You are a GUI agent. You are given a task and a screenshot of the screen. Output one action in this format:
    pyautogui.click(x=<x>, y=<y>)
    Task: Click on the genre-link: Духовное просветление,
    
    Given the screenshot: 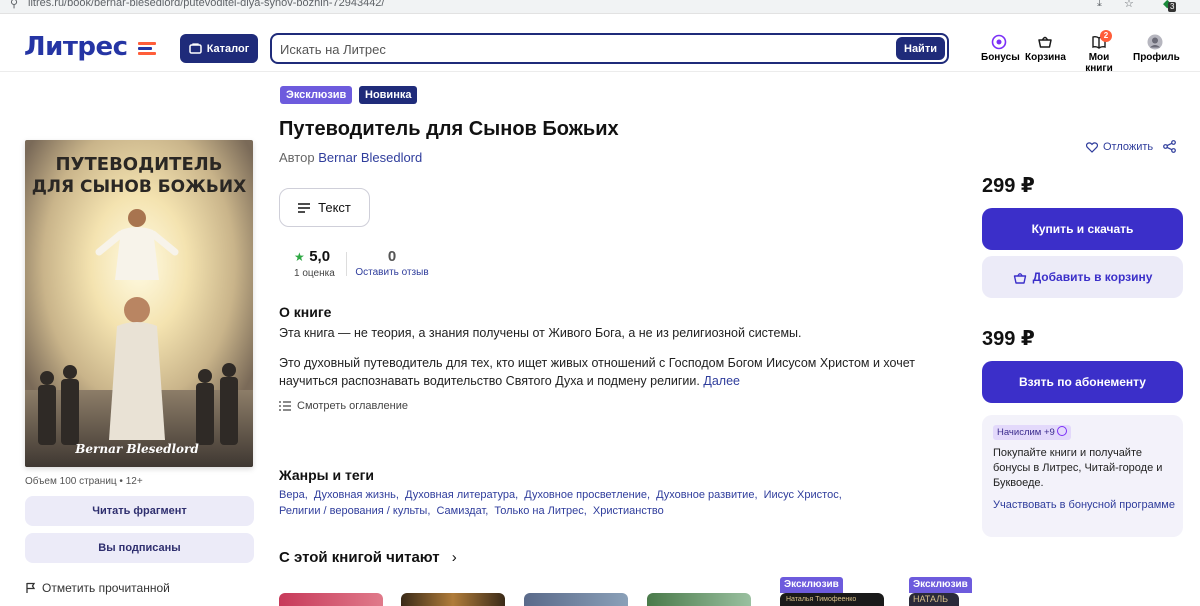 What is the action you would take?
    pyautogui.click(x=587, y=495)
    